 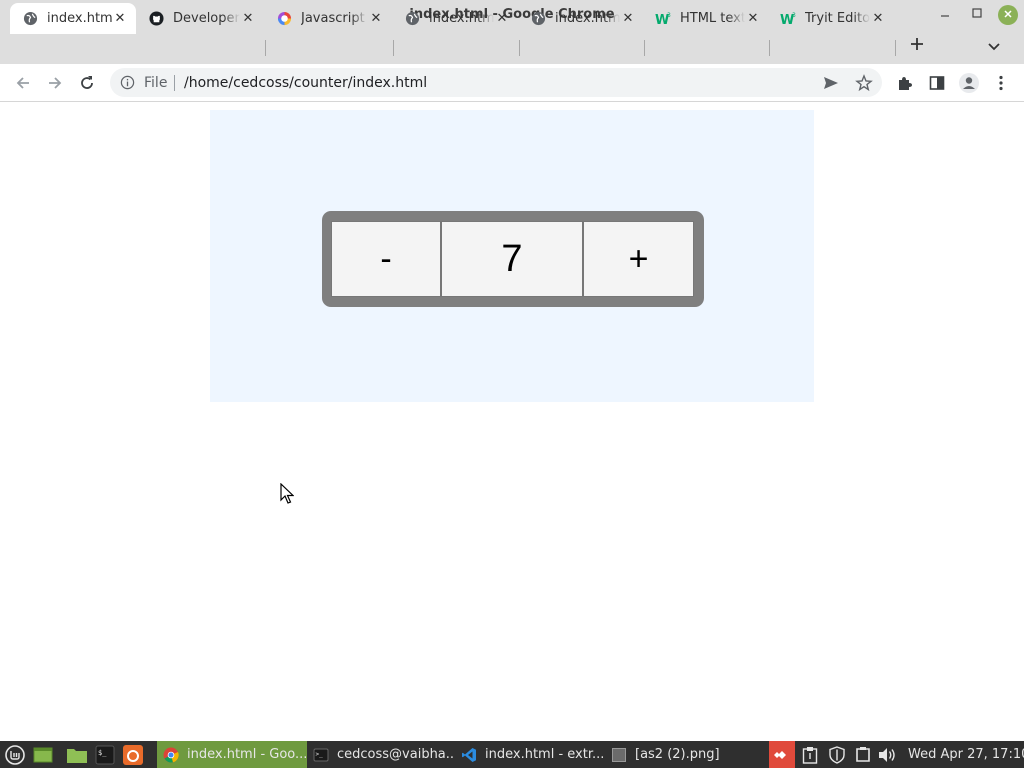 I want to click on url-text: /home/cedcoss/counter/index.html, so click(x=305, y=83).